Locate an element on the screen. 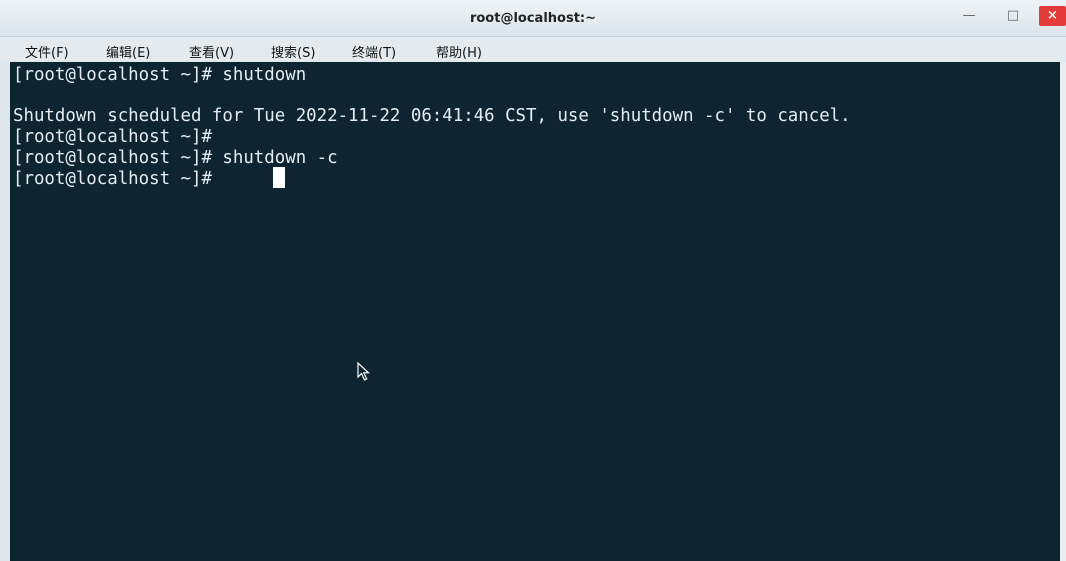 The width and height of the screenshot is (1066, 561). terminal-prompt-line: [root@localhost ~]# is located at coordinates (118, 179).